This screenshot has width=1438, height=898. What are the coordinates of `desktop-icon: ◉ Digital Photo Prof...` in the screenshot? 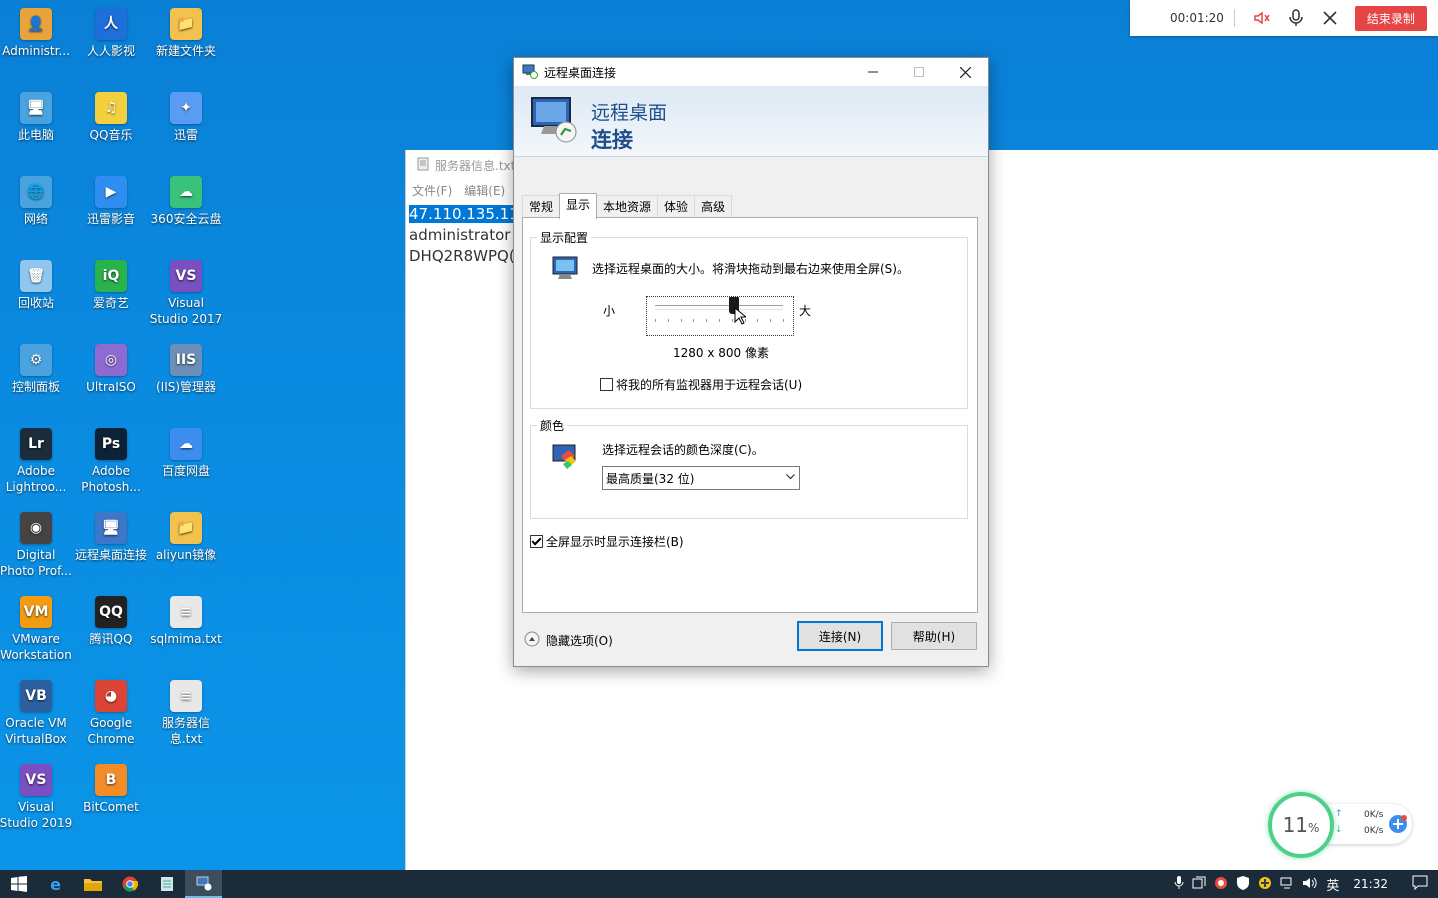 It's located at (36, 545).